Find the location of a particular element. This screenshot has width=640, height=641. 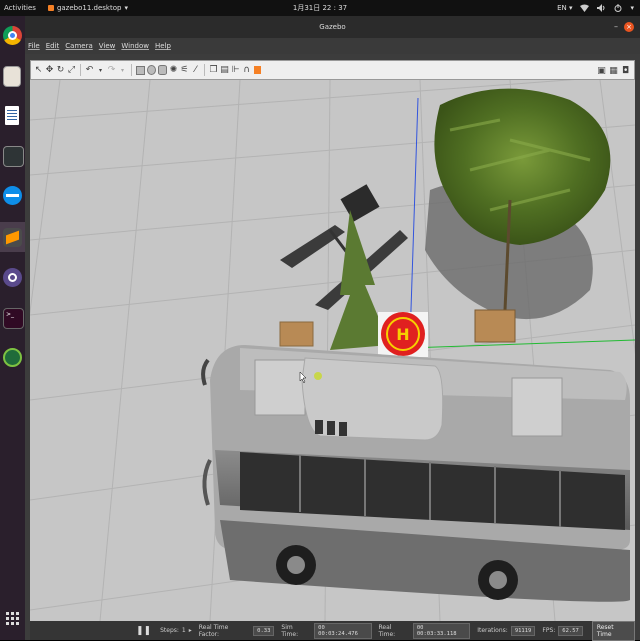

pause-icon: ❚❚ is located at coordinates (143, 631).